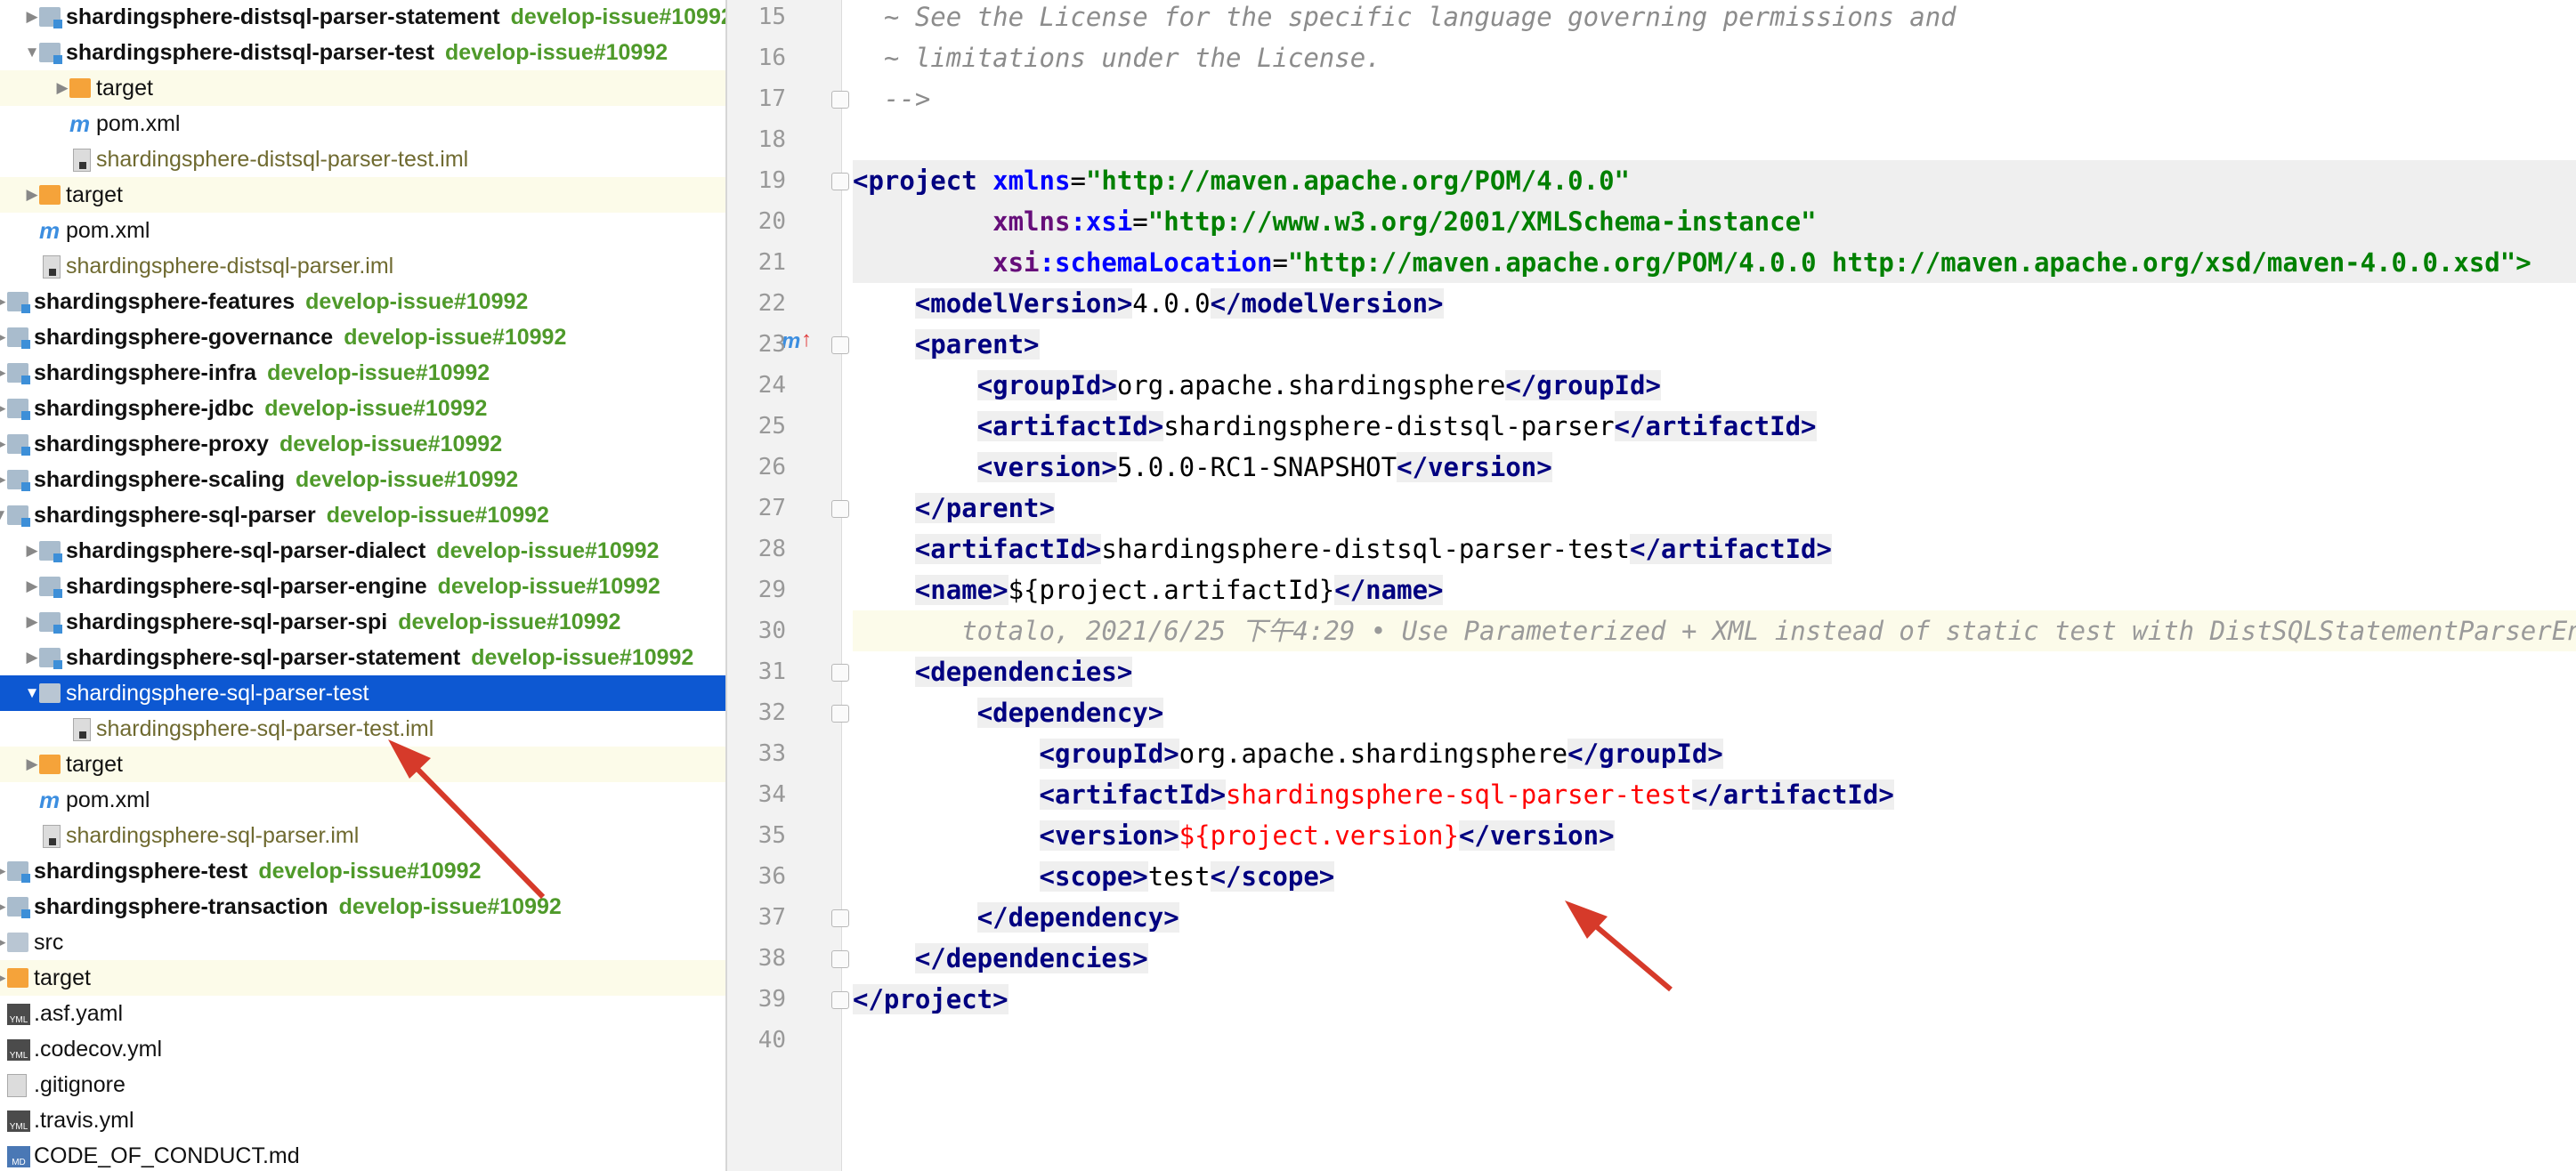 The height and width of the screenshot is (1171, 2576). Describe the element at coordinates (1714, 303) in the screenshot. I see `code-line: <modelVersion>4.0.0</modelVersion>` at that location.